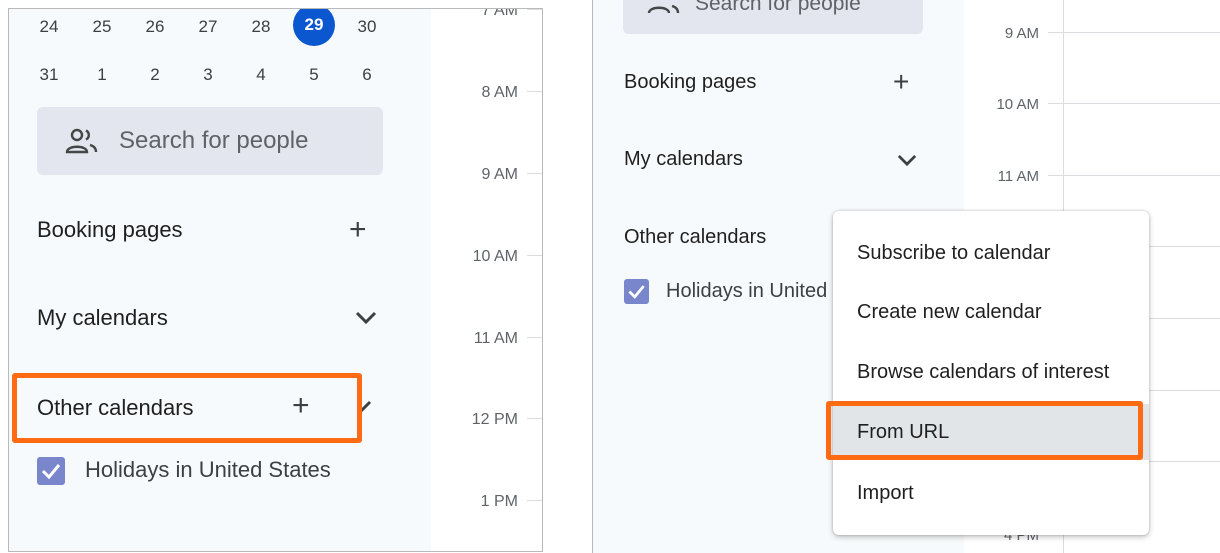  What do you see at coordinates (208, 75) in the screenshot?
I see `mini-calendar-day: 3` at bounding box center [208, 75].